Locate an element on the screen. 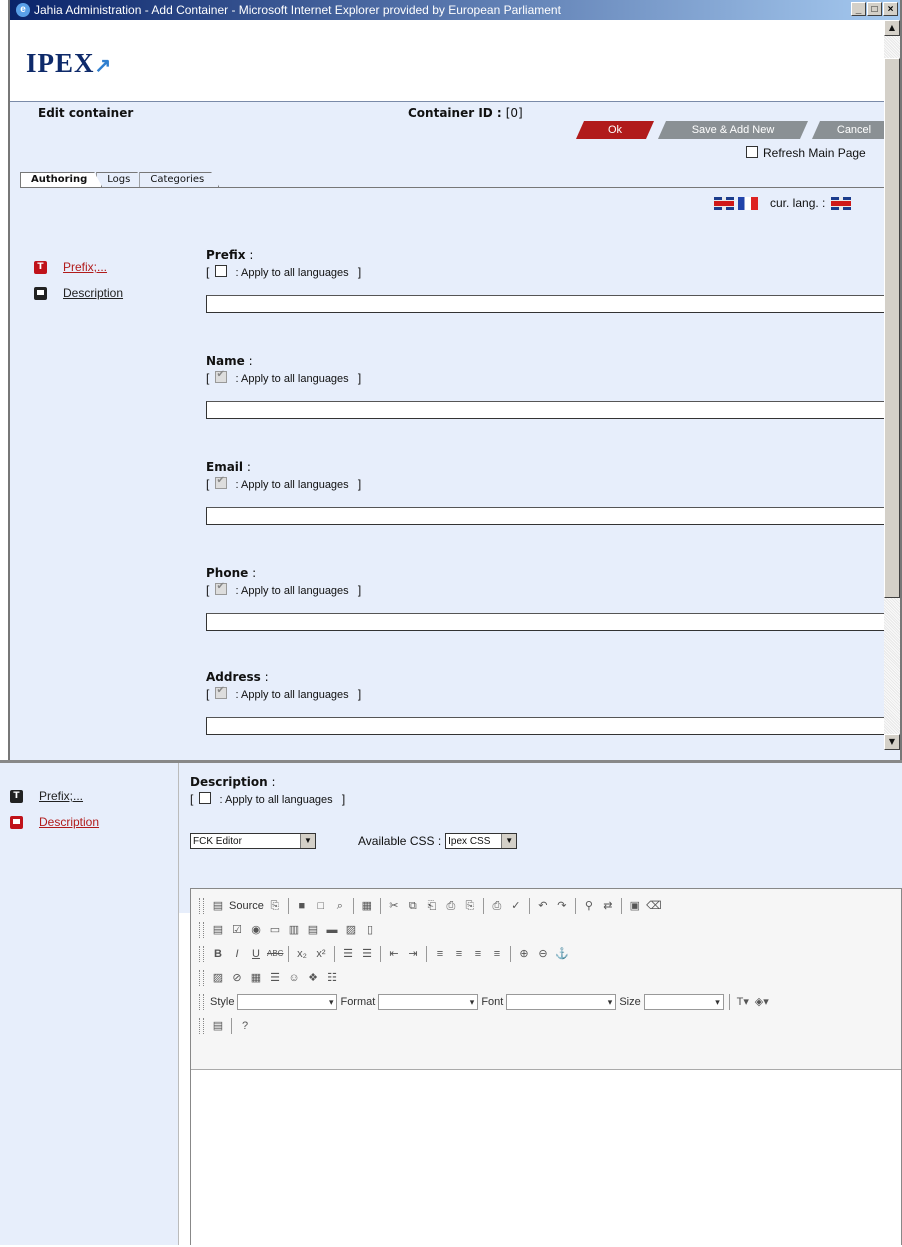  flash-icon: ⊘ is located at coordinates (237, 978).